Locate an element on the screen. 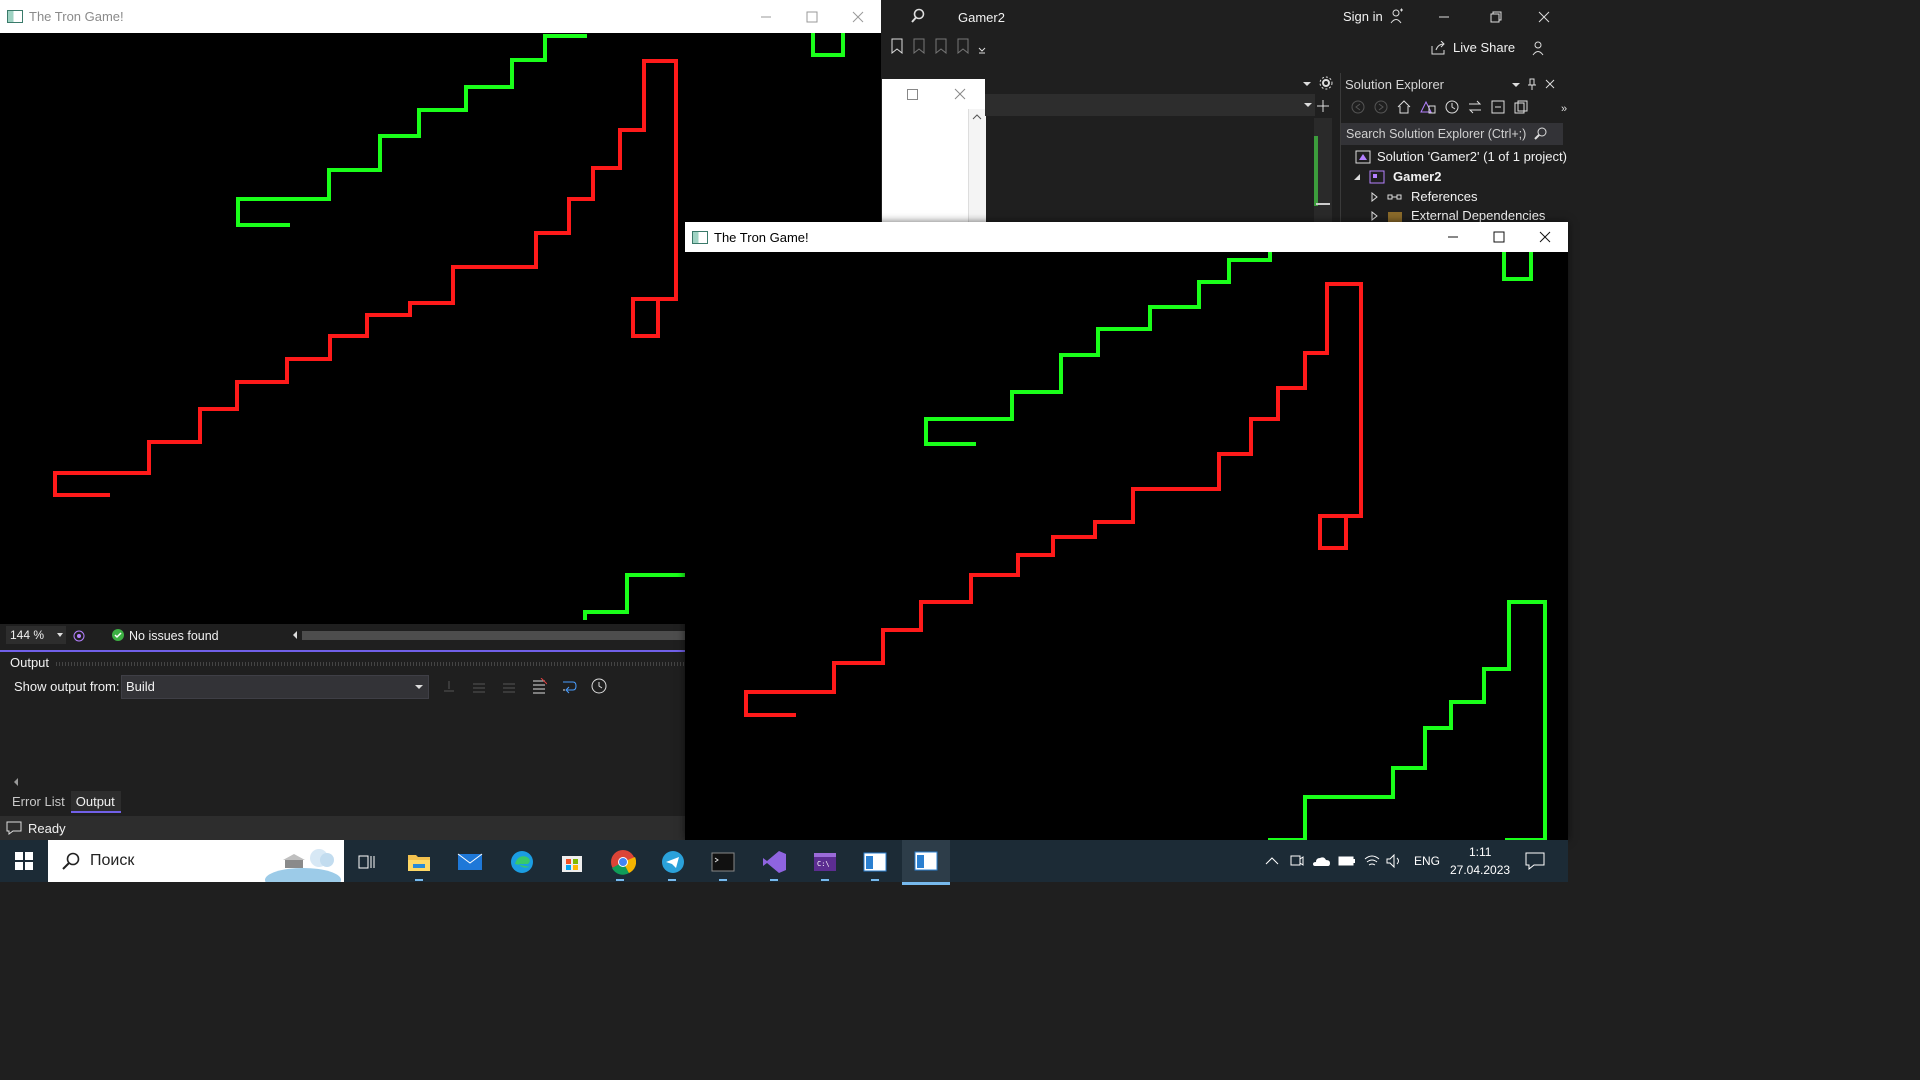 The image size is (1920, 1080). timestamp-icon is located at coordinates (599, 686).